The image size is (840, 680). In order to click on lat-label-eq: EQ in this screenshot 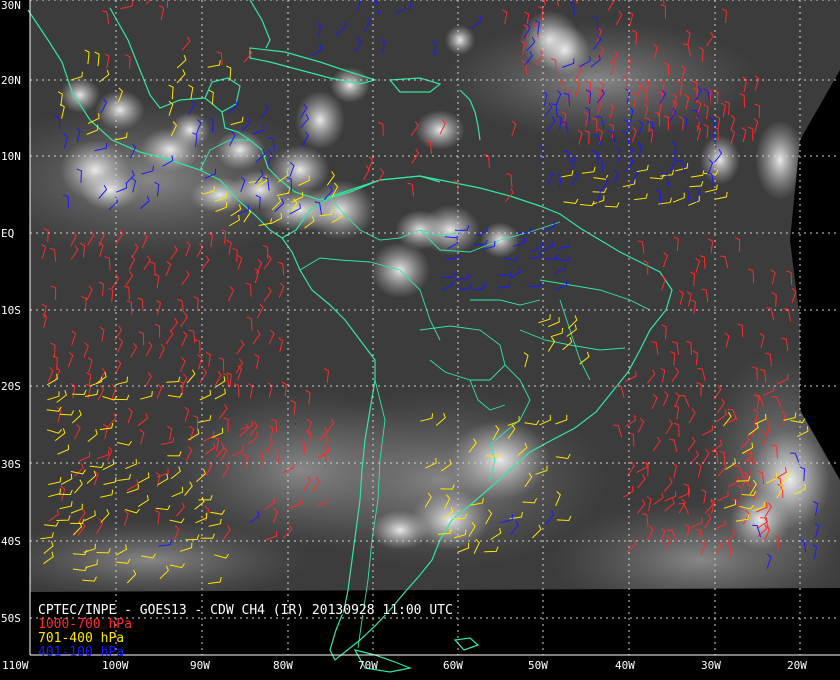, I will do `click(8, 233)`.